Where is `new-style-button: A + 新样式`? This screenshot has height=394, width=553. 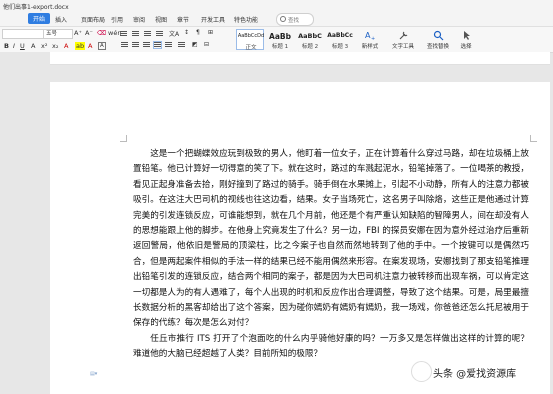 new-style-button: A + 新样式 is located at coordinates (370, 40).